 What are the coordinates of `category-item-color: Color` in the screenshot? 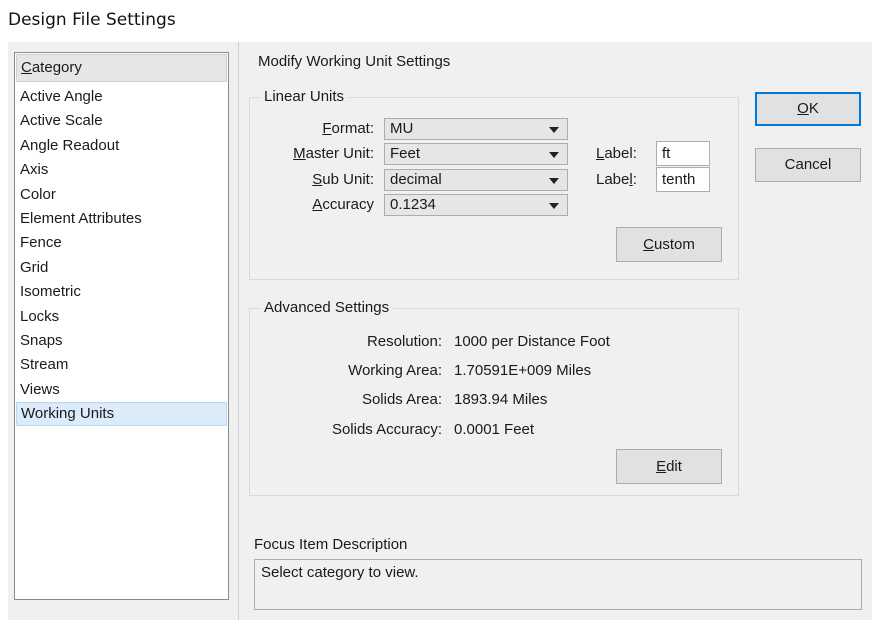 It's located at (121, 195).